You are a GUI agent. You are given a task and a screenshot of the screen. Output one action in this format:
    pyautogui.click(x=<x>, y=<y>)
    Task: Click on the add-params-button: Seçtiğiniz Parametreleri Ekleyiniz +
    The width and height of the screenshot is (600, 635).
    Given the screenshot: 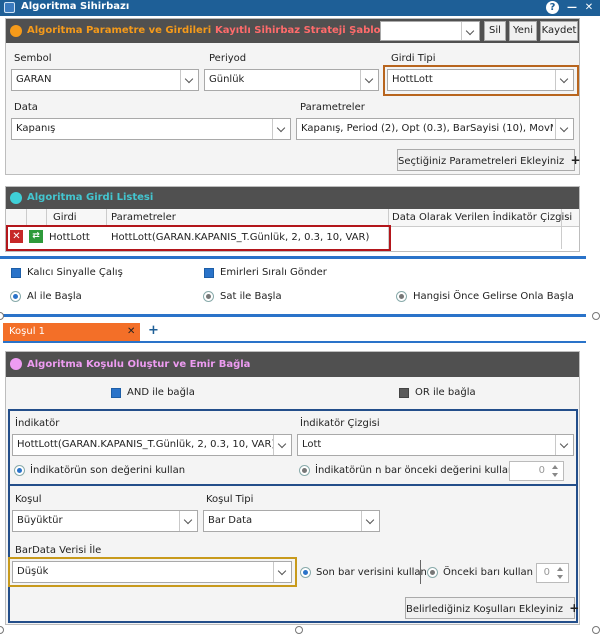 What is the action you would take?
    pyautogui.click(x=489, y=160)
    